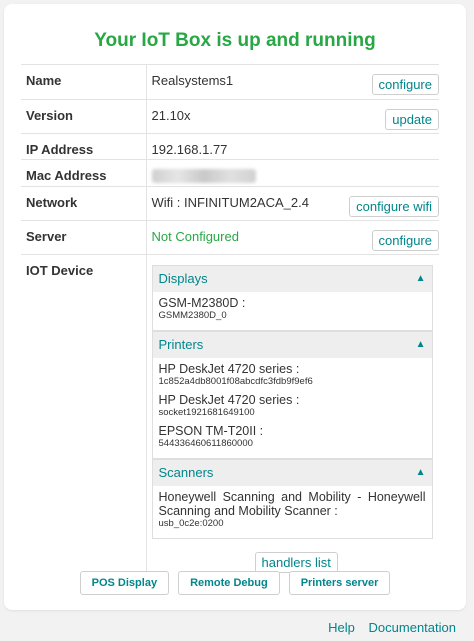 The width and height of the screenshot is (474, 641). What do you see at coordinates (195, 236) in the screenshot?
I see `server-value: Not Configured` at bounding box center [195, 236].